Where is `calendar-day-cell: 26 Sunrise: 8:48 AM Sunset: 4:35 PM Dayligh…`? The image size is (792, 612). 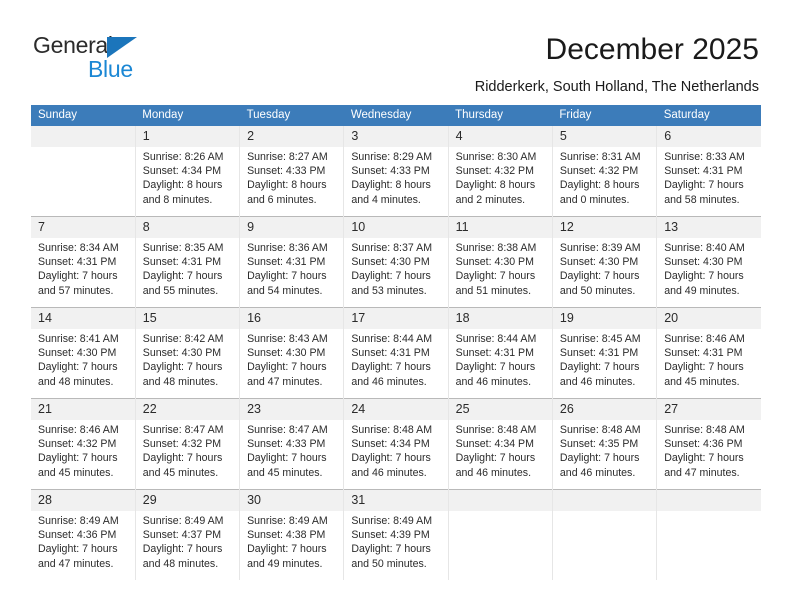 calendar-day-cell: 26 Sunrise: 8:48 AM Sunset: 4:35 PM Dayligh… is located at coordinates (605, 444).